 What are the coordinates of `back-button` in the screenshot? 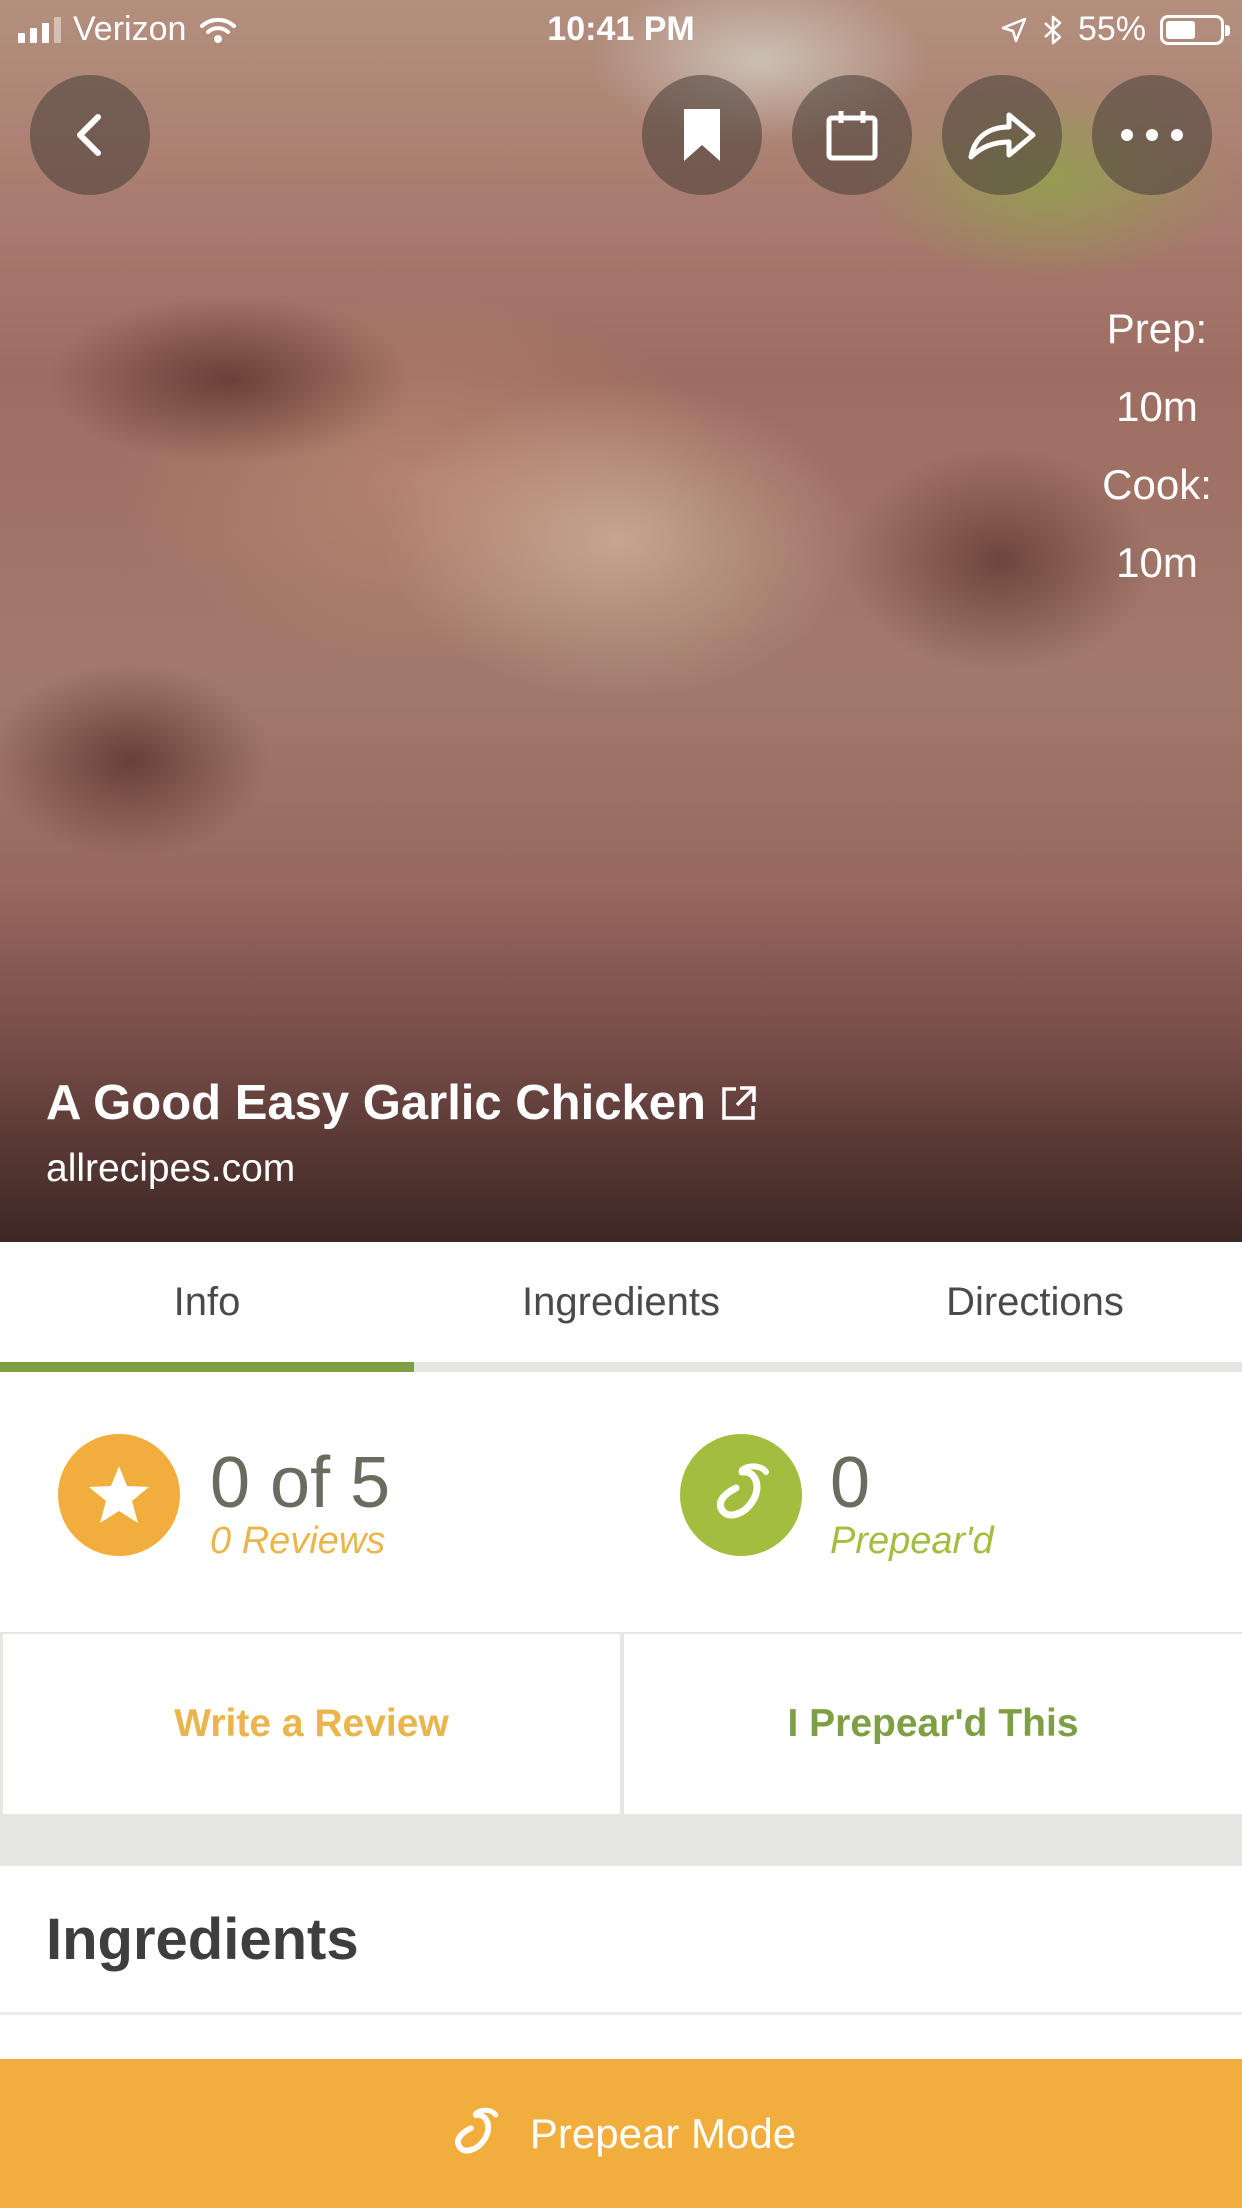 It's located at (90, 135).